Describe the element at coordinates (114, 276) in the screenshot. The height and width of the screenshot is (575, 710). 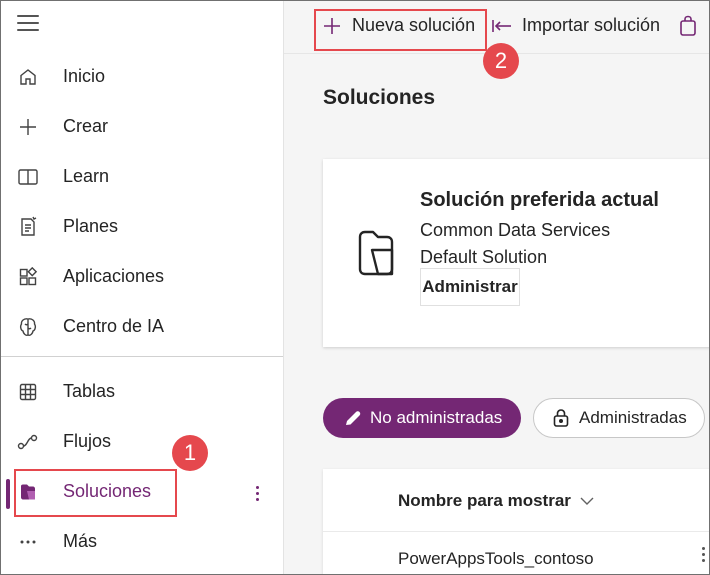
I see `sidebar-item-label: Aplicaciones` at that location.